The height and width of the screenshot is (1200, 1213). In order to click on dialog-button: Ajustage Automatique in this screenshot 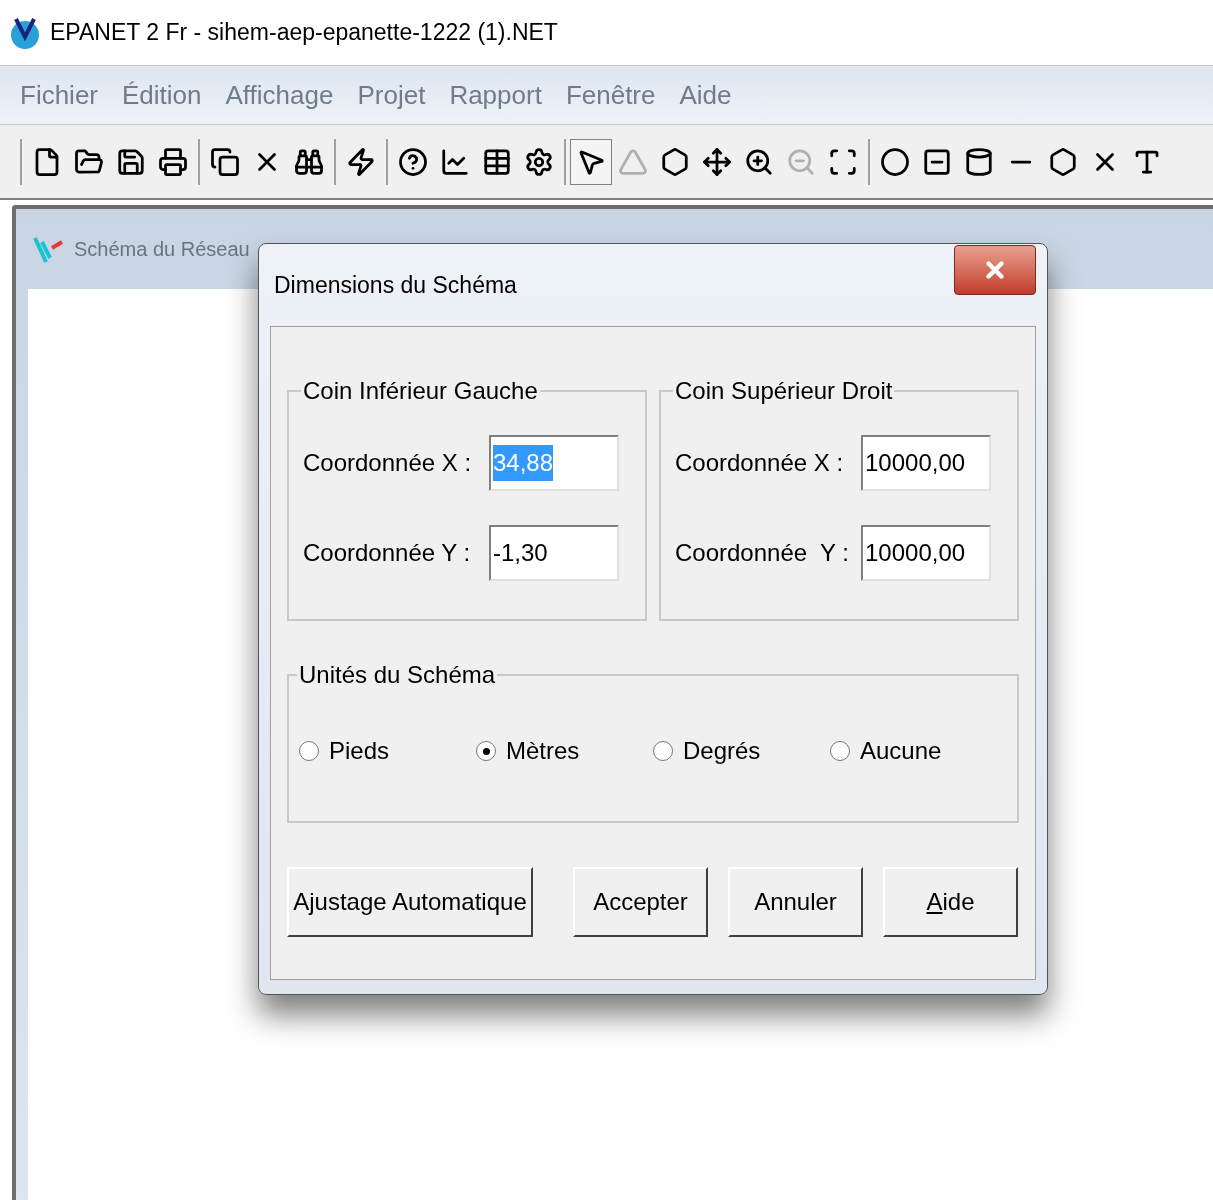, I will do `click(410, 902)`.